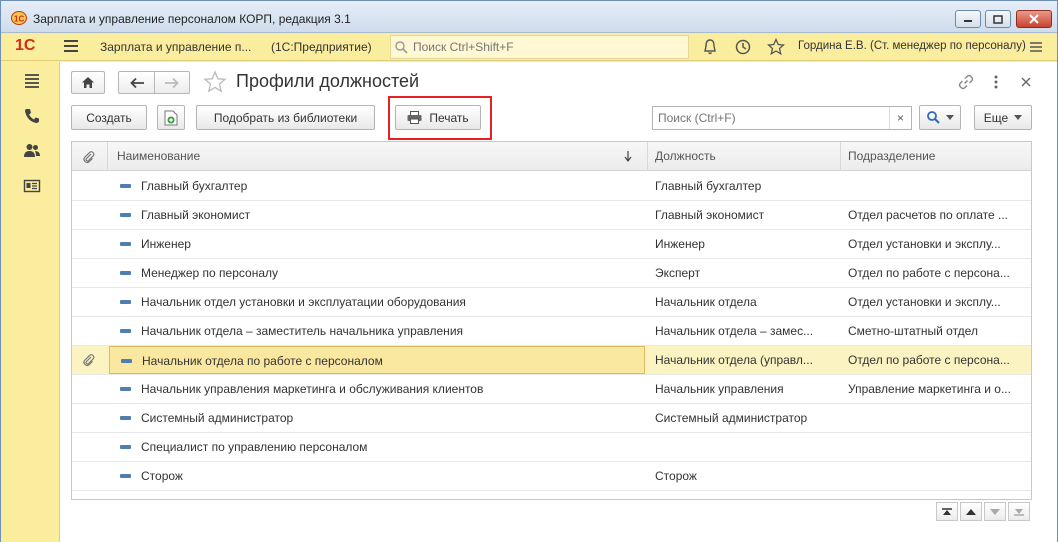 This screenshot has width=1058, height=542. I want to click on pick-from-library-button: Подобрать из библиотеки, so click(285, 117).